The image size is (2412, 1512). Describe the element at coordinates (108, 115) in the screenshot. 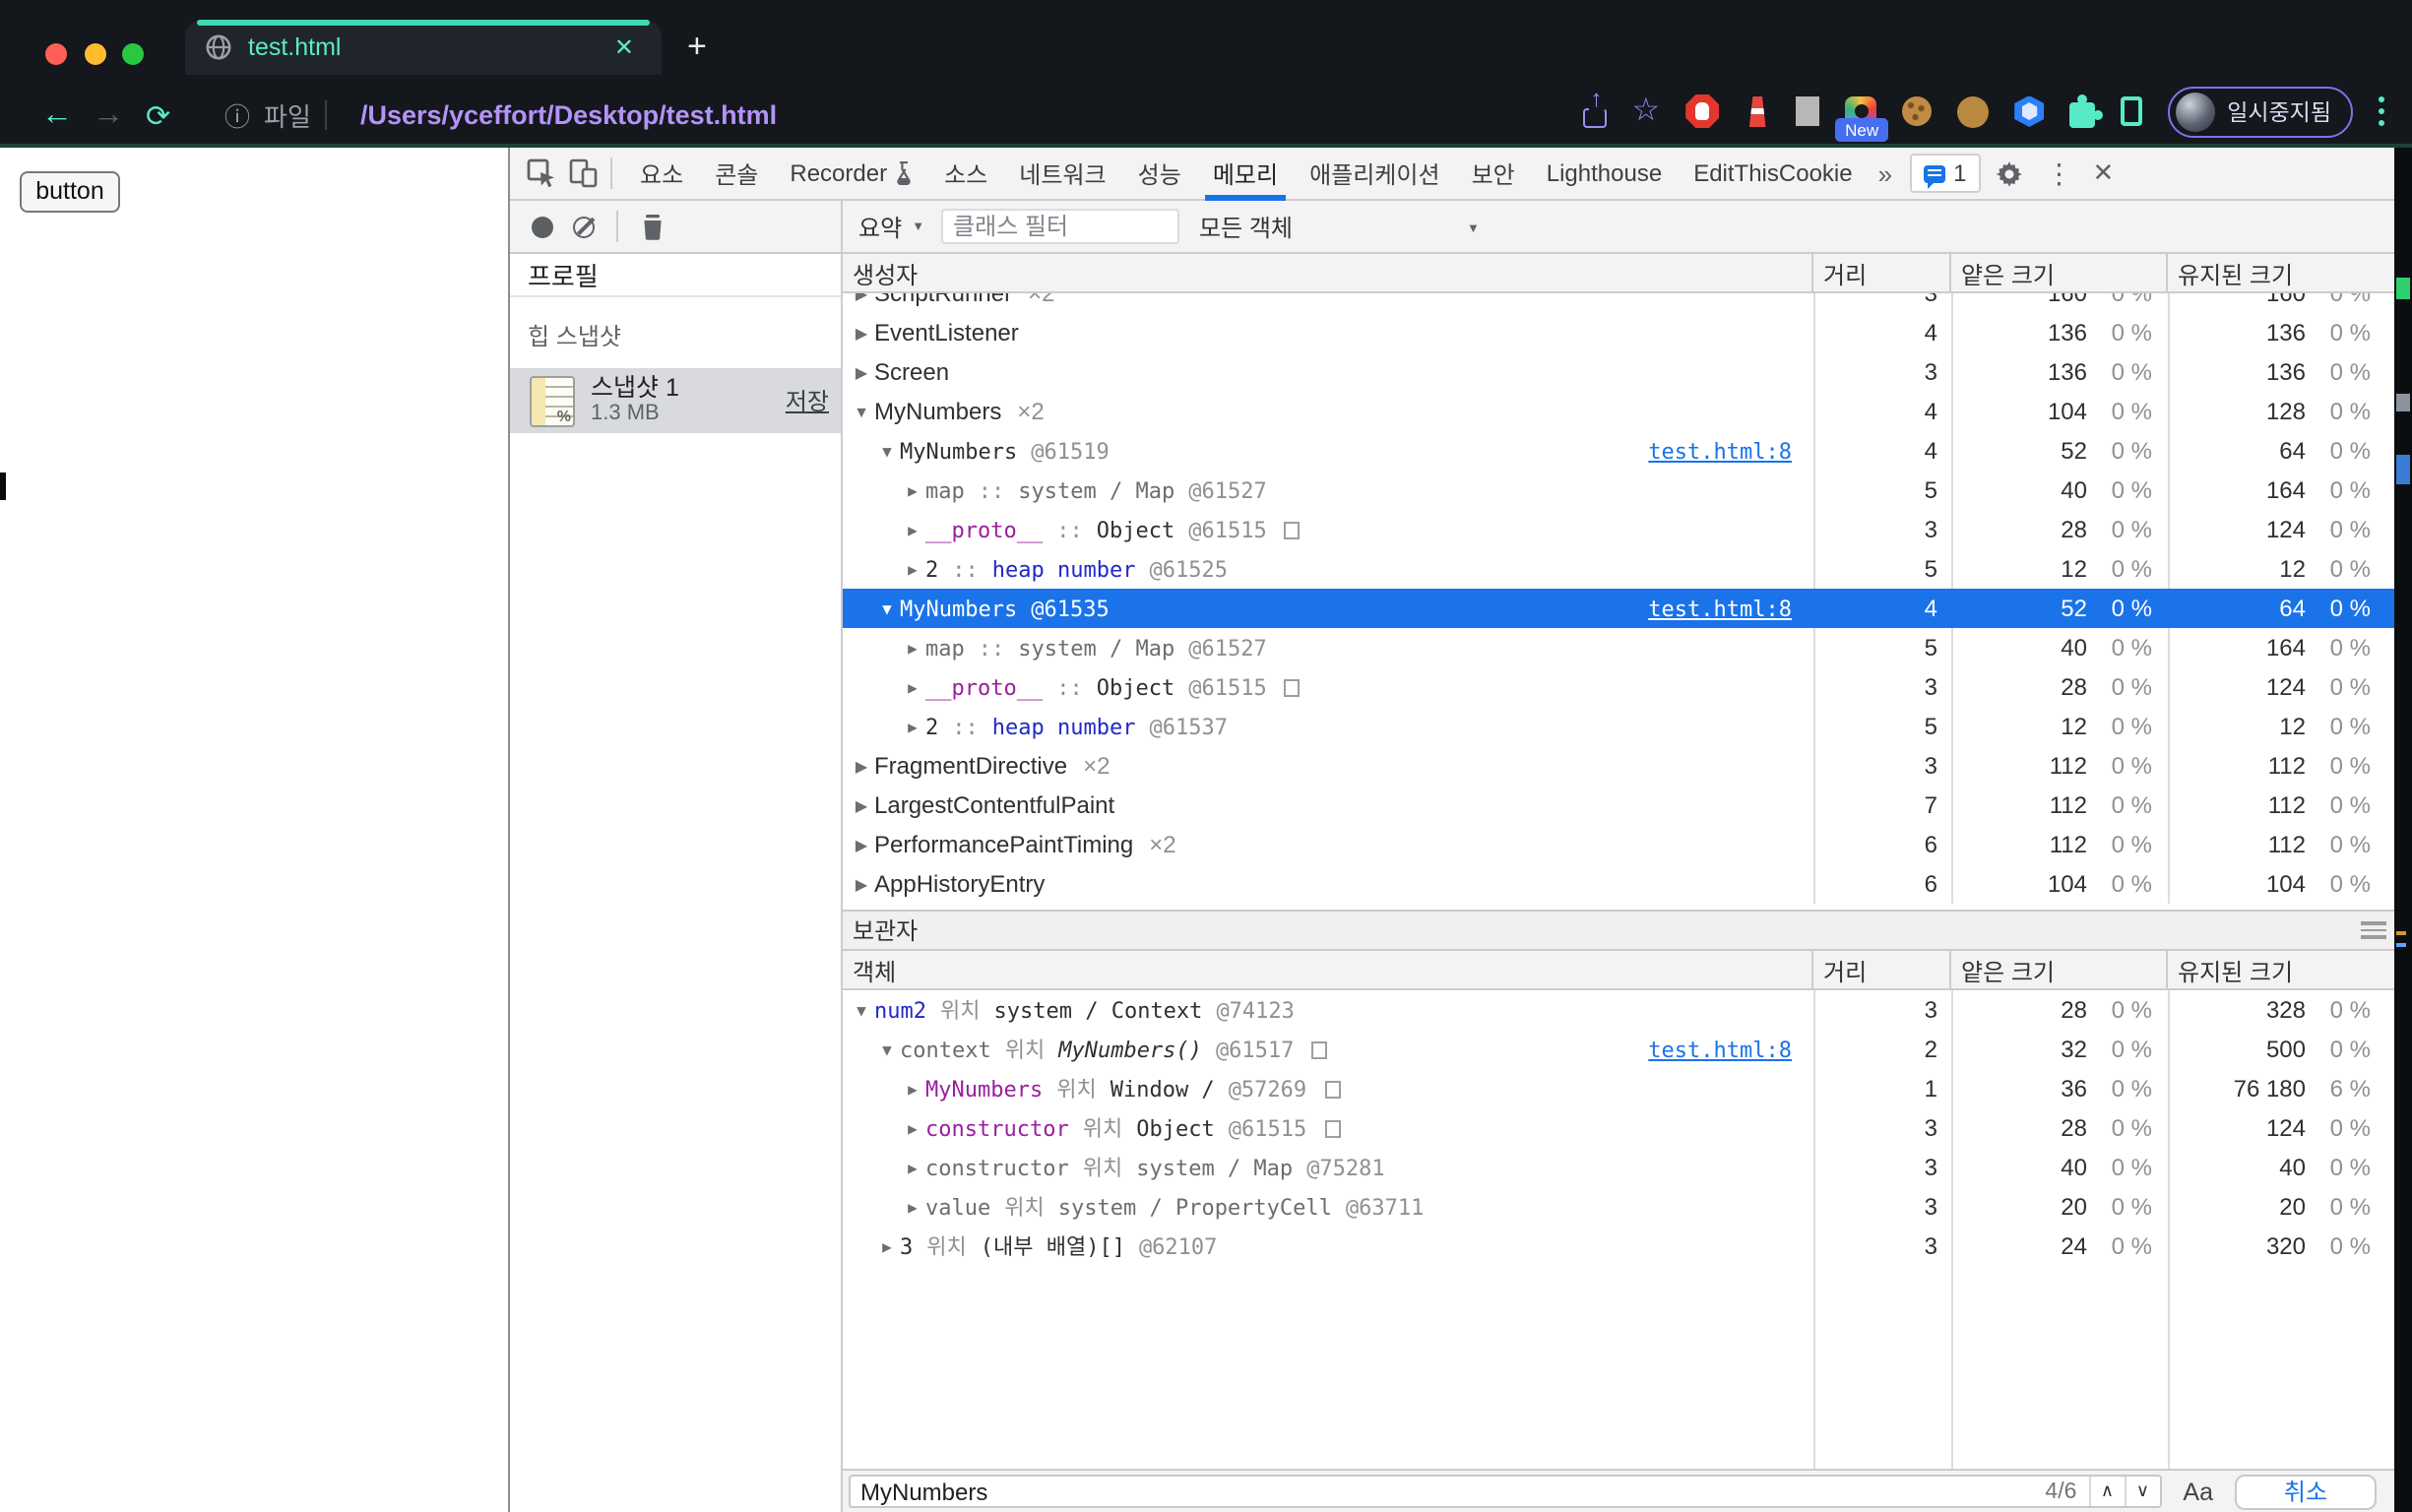

I see `forward-button: →` at that location.